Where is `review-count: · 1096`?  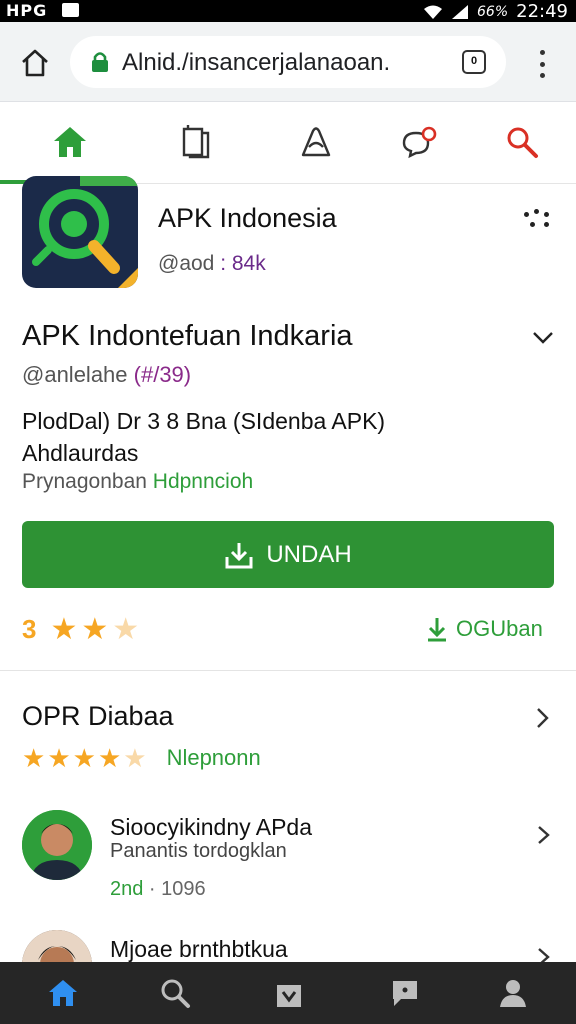 review-count: · 1096 is located at coordinates (174, 889).